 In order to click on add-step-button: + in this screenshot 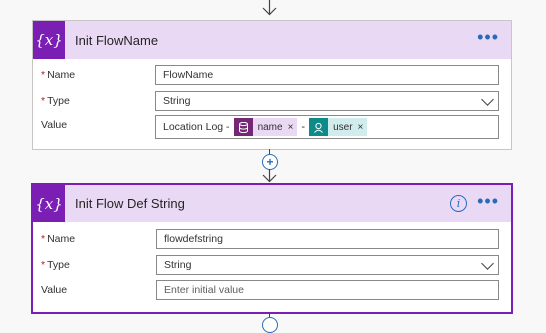, I will do `click(270, 162)`.